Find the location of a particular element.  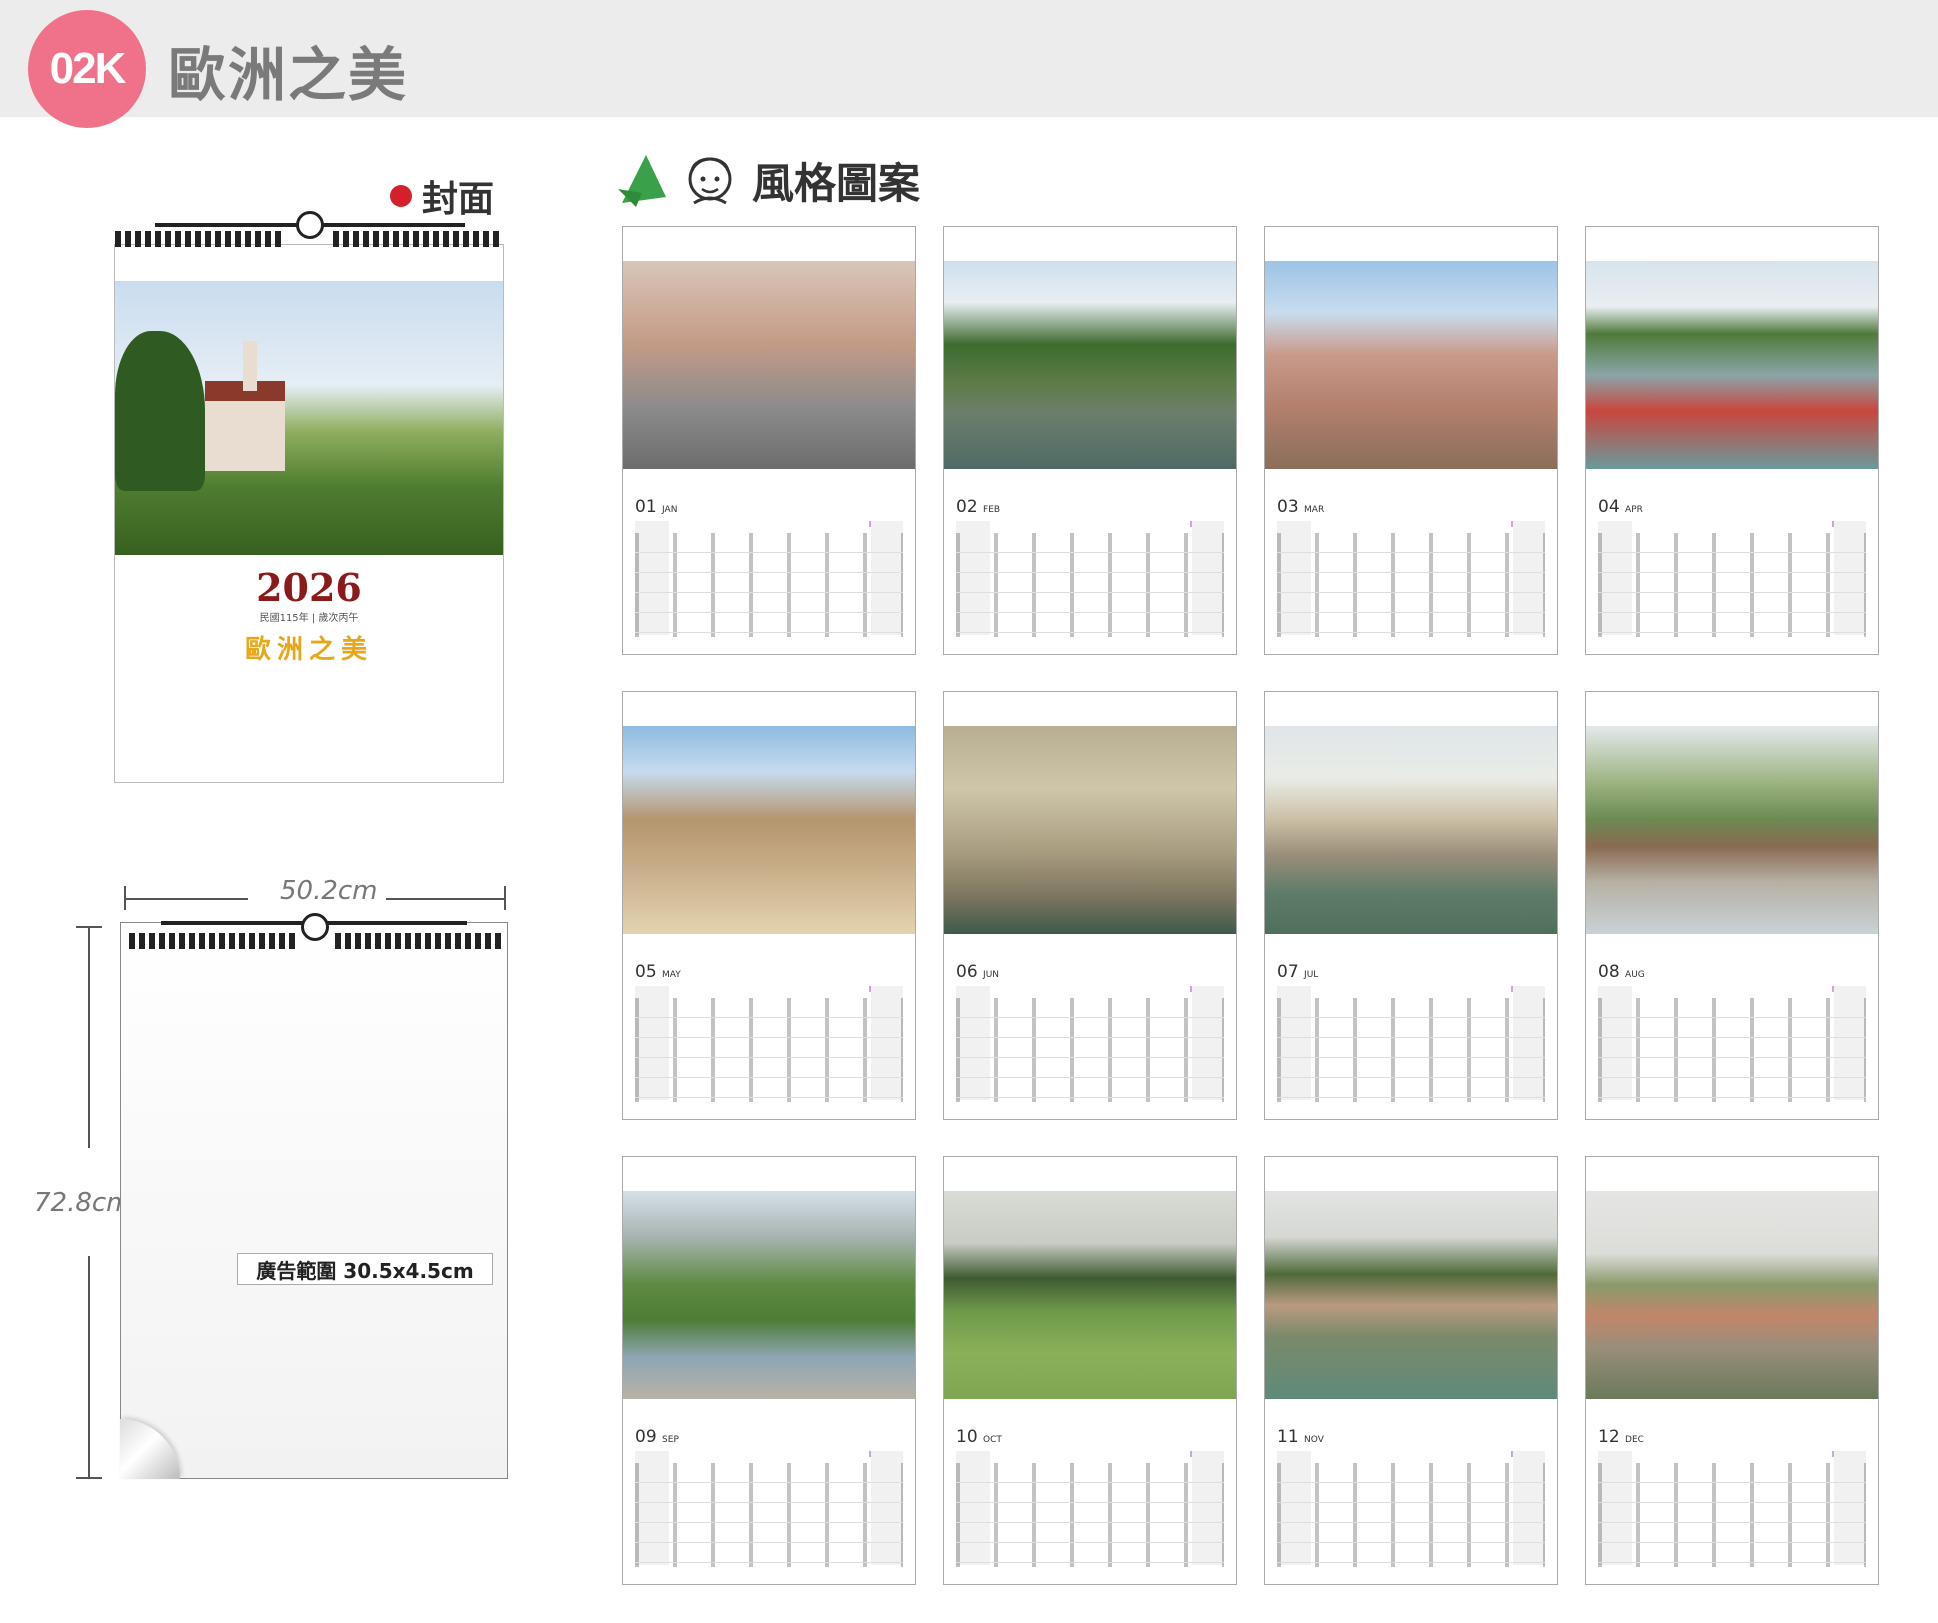

month-label: 11 NOV is located at coordinates (1300, 1437).